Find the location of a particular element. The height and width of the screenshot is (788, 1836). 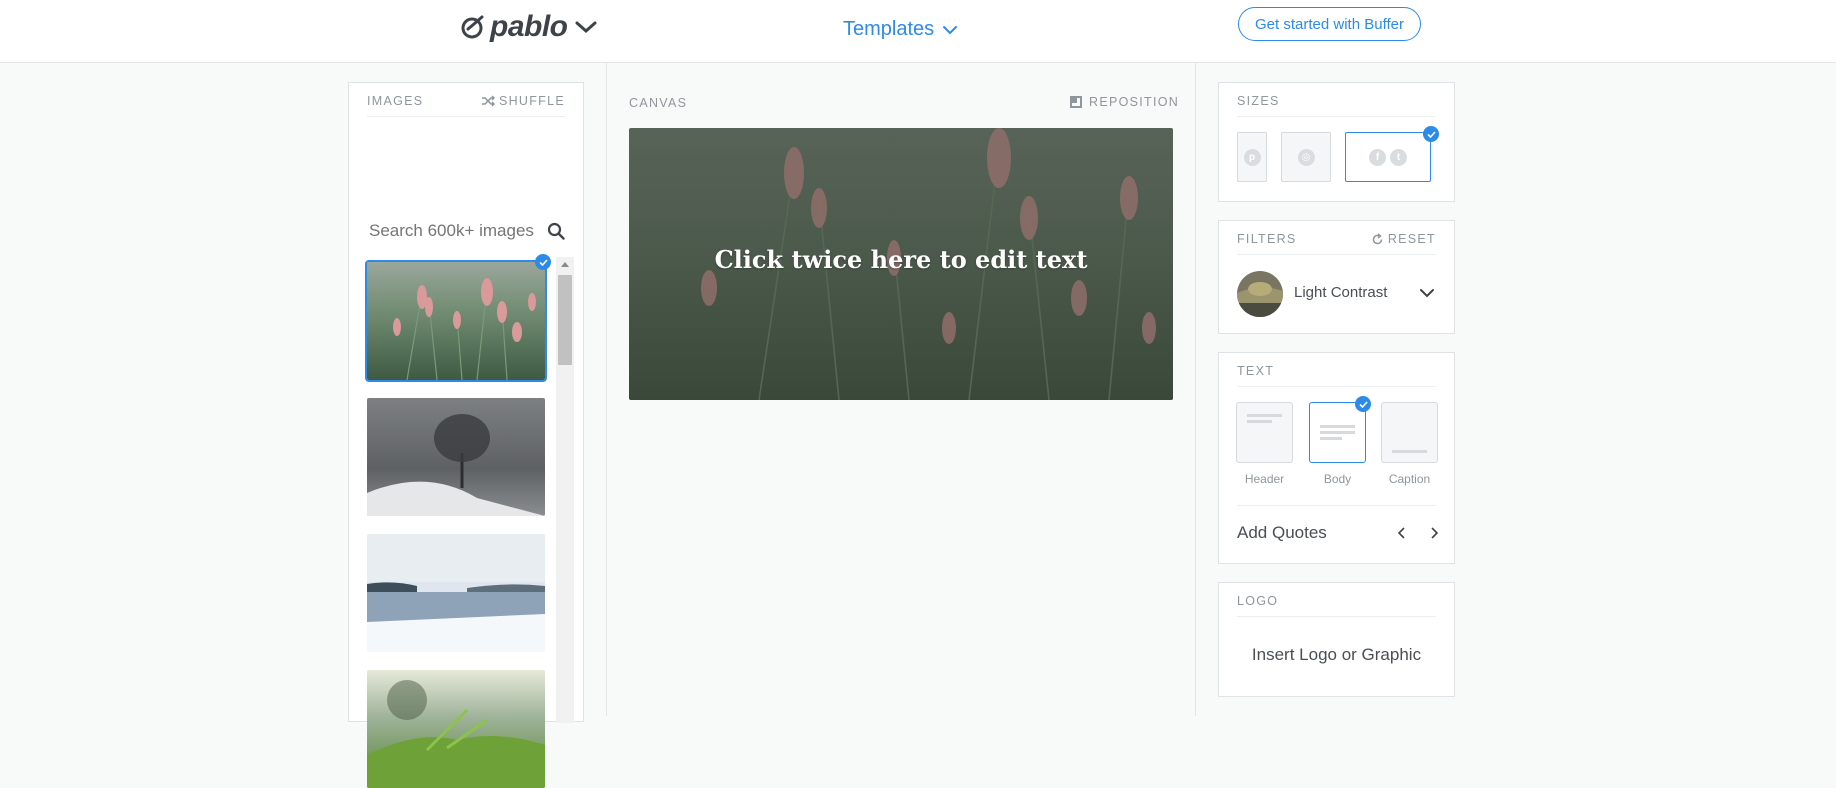

chevron-left-icon is located at coordinates (1402, 533).